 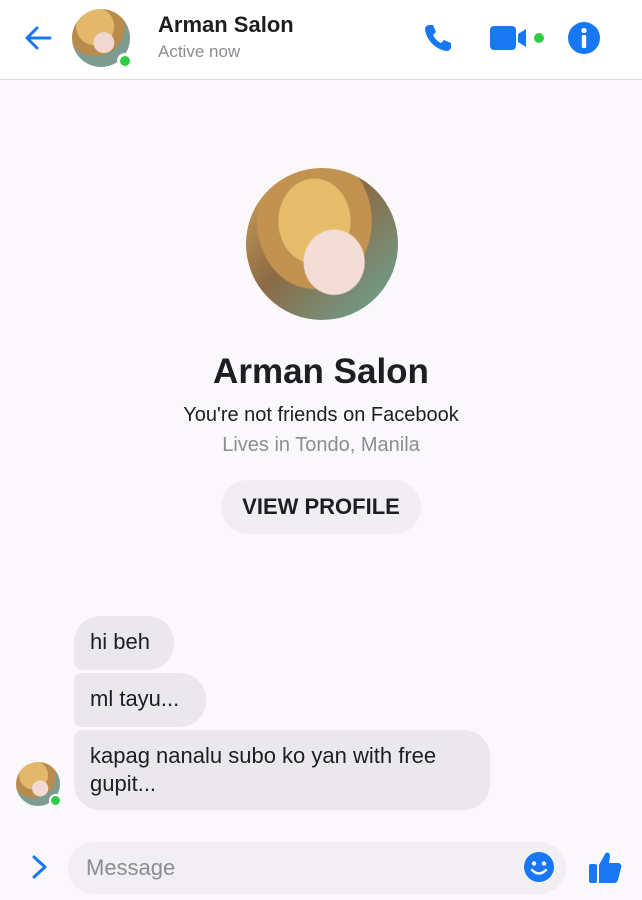 What do you see at coordinates (539, 867) in the screenshot?
I see `emoji-icon` at bounding box center [539, 867].